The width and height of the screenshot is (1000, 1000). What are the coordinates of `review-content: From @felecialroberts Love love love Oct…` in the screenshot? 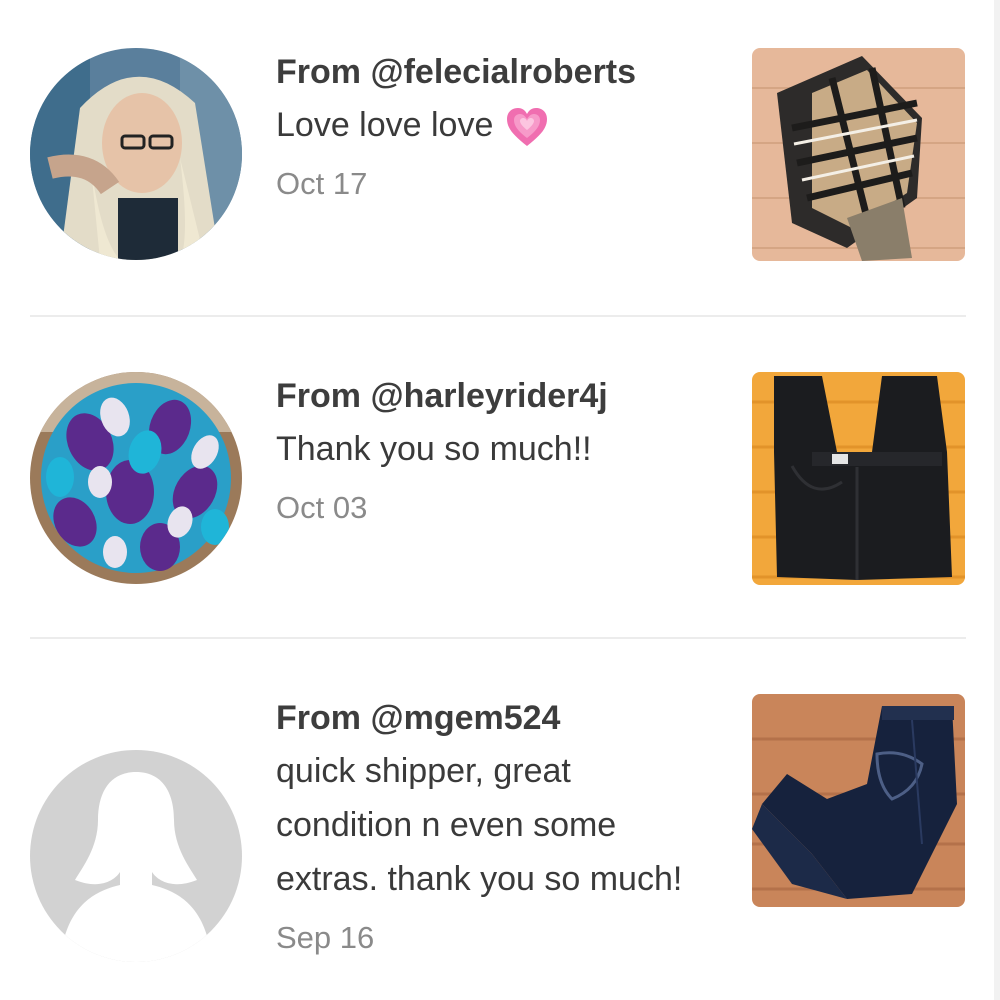 It's located at (496, 127).